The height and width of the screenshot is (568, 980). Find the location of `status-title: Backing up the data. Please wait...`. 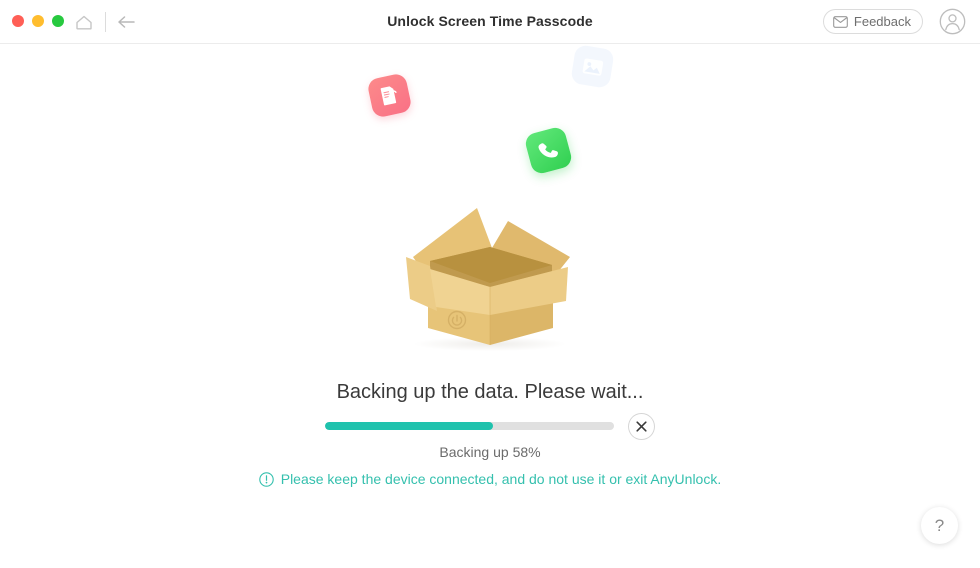

status-title: Backing up the data. Please wait... is located at coordinates (490, 392).